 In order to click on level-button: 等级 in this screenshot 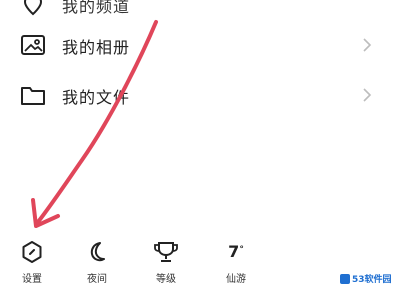, I will do `click(166, 267)`.